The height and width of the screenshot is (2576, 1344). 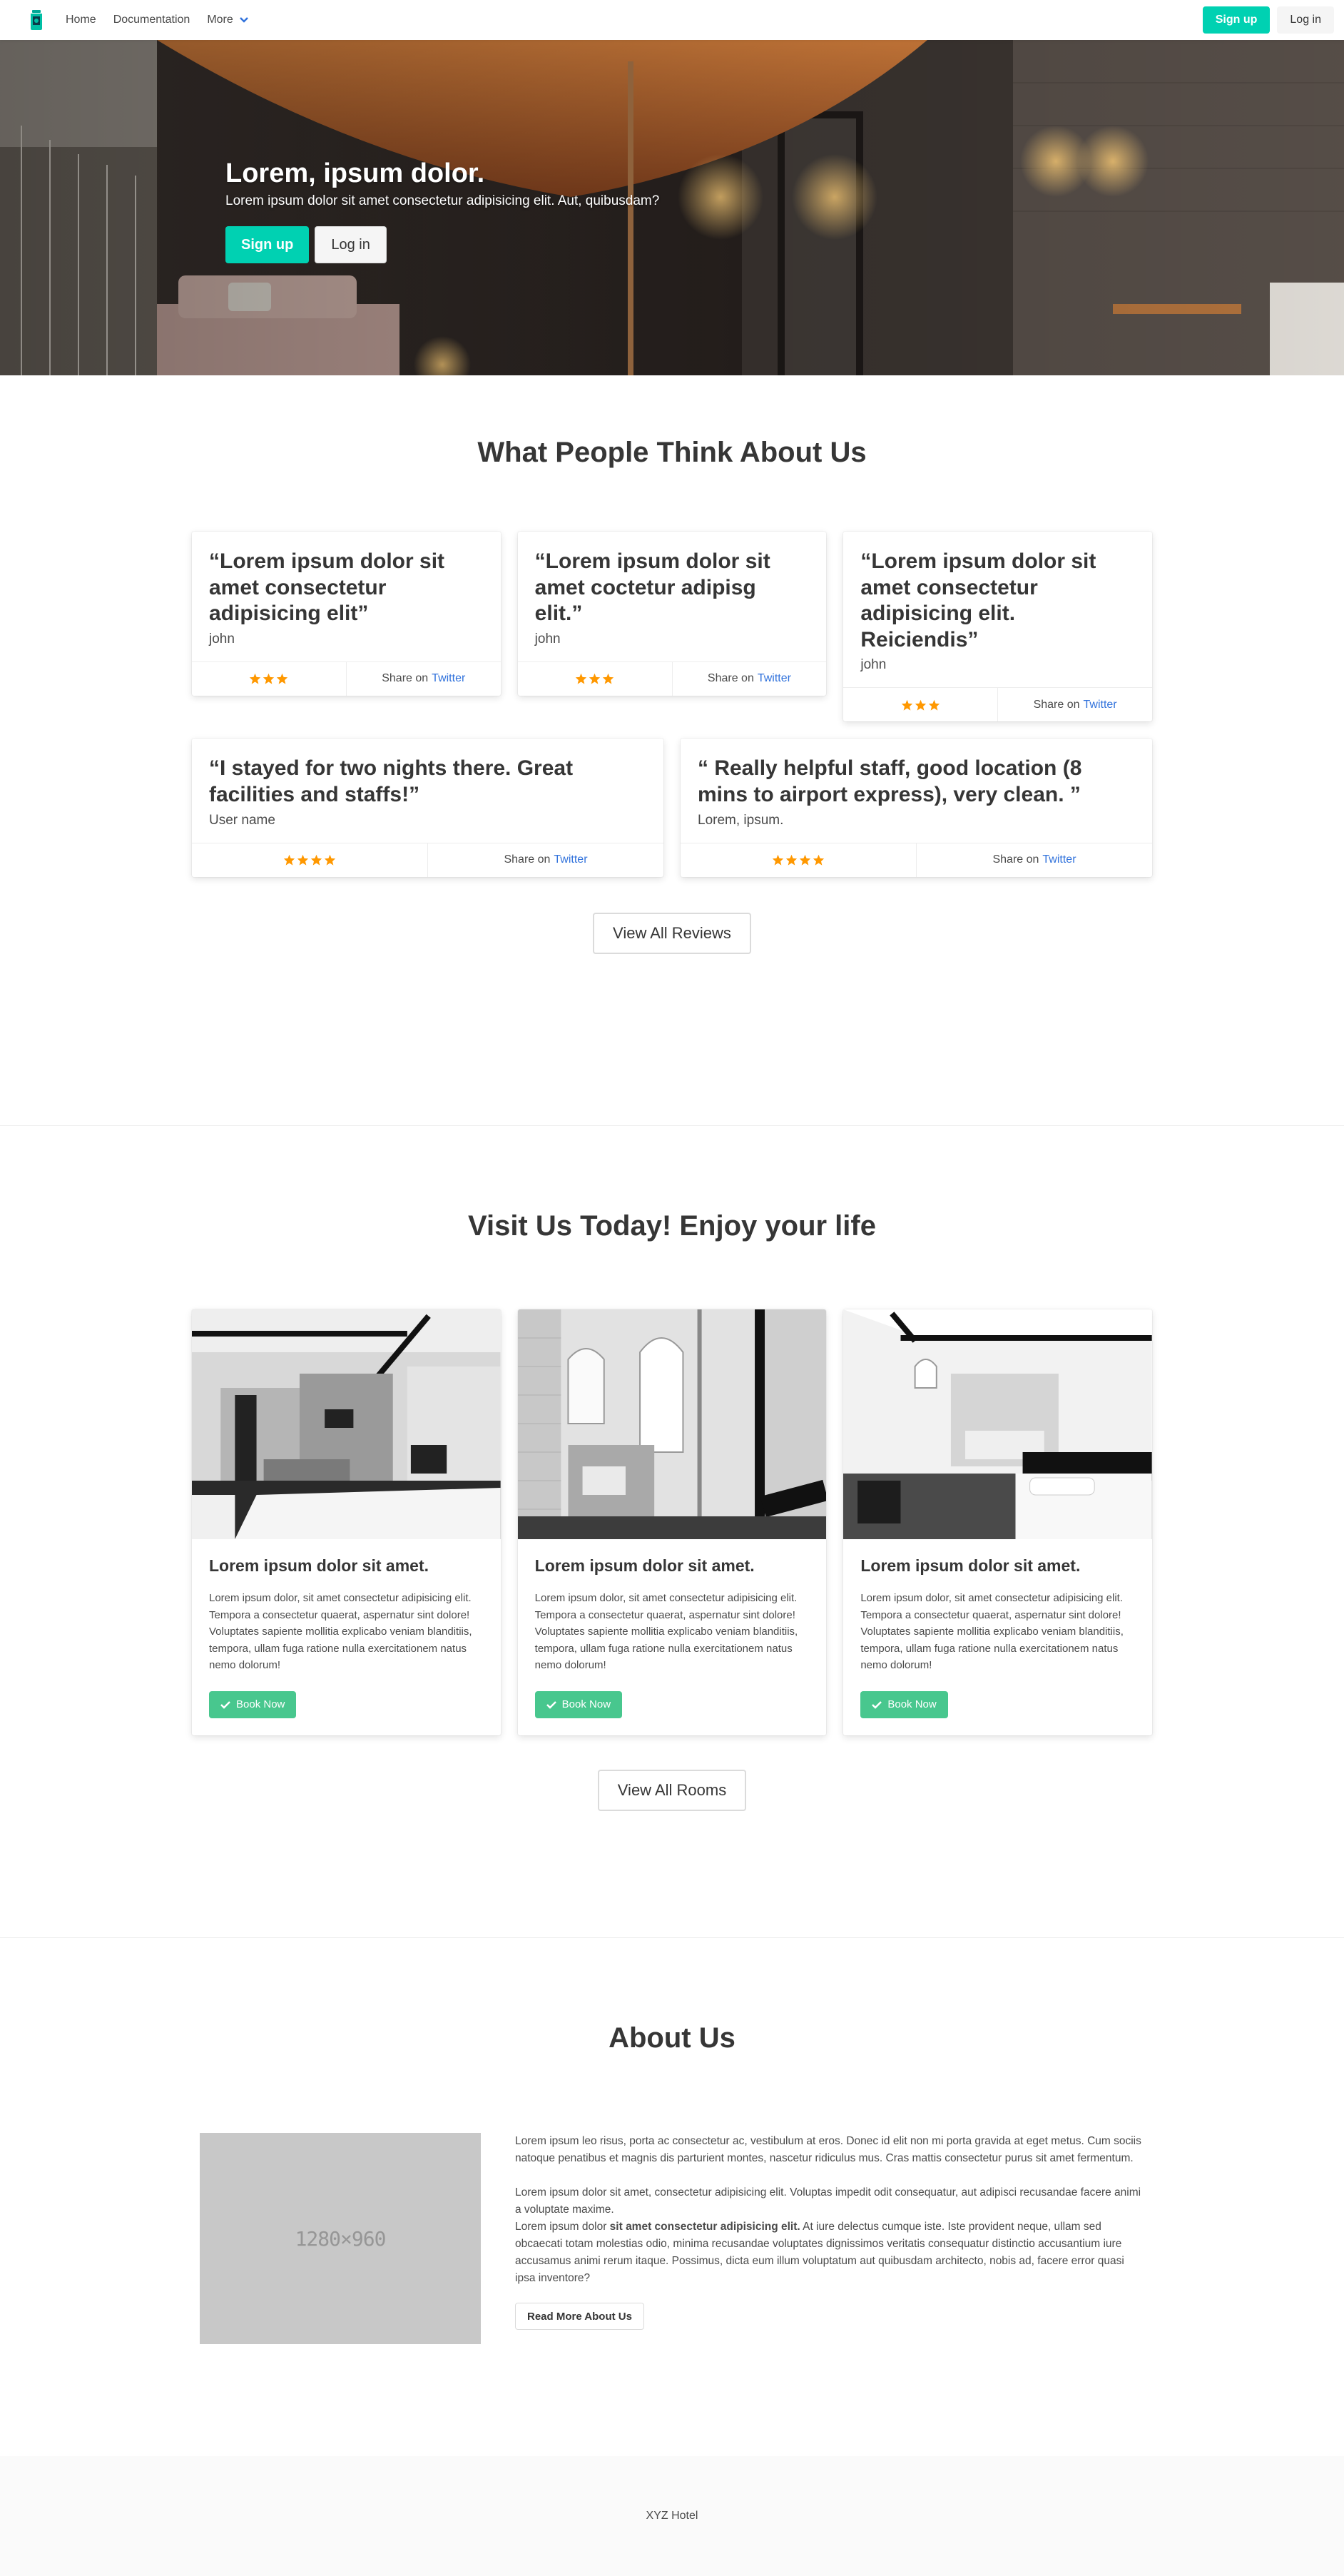 What do you see at coordinates (351, 244) in the screenshot?
I see `hero-login-button: Log in` at bounding box center [351, 244].